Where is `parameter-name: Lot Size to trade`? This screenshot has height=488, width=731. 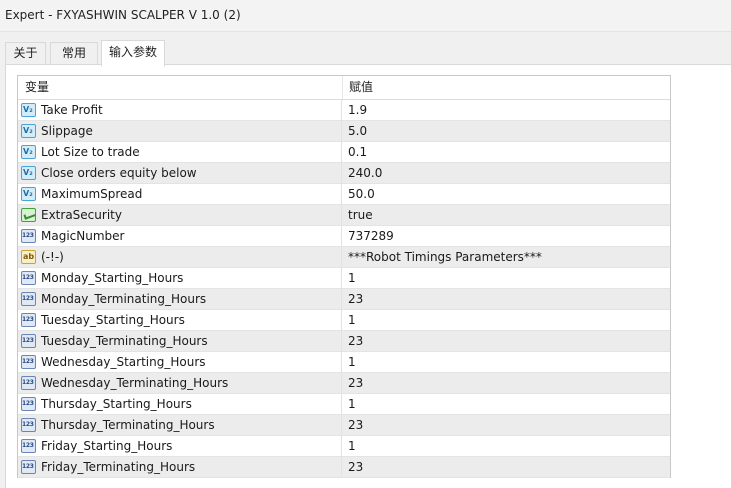 parameter-name: Lot Size to trade is located at coordinates (90, 152).